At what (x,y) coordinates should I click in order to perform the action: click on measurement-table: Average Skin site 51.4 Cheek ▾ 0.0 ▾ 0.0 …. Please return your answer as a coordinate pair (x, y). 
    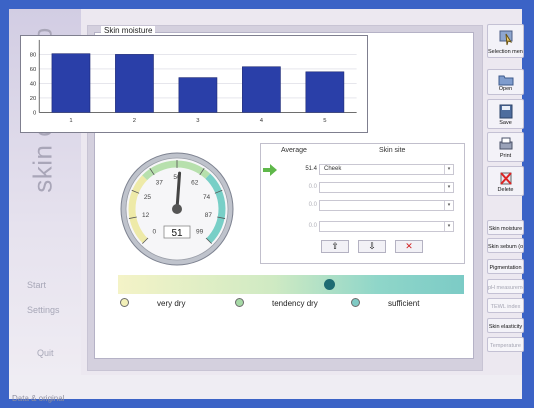
    Looking at the image, I should click on (362, 203).